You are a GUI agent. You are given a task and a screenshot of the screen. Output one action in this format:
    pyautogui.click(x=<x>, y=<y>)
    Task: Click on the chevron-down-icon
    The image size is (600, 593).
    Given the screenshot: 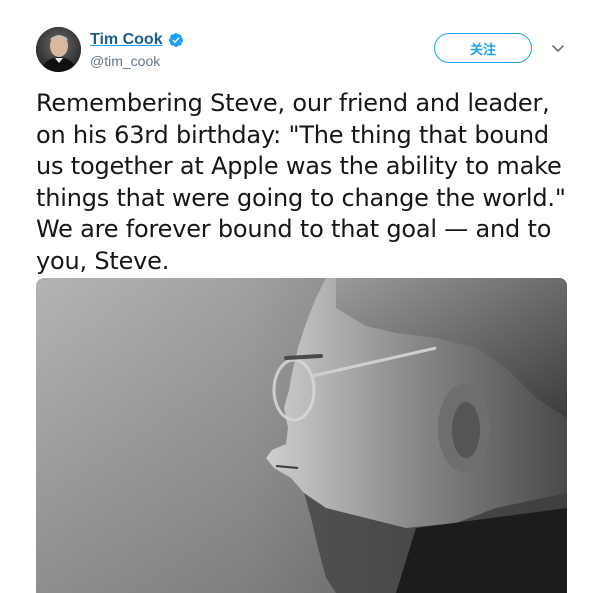 What is the action you would take?
    pyautogui.click(x=558, y=48)
    